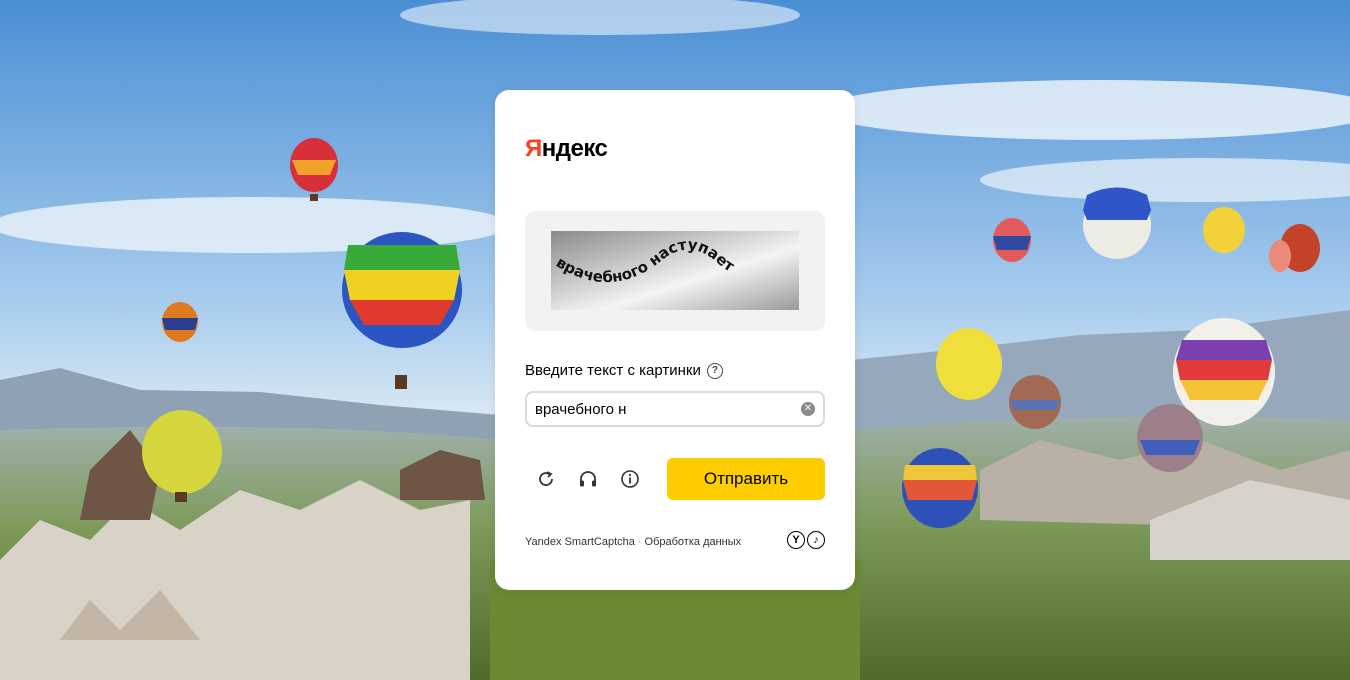 The image size is (1350, 680). Describe the element at coordinates (808, 409) in the screenshot. I see `clear-input-icon: ✕` at that location.